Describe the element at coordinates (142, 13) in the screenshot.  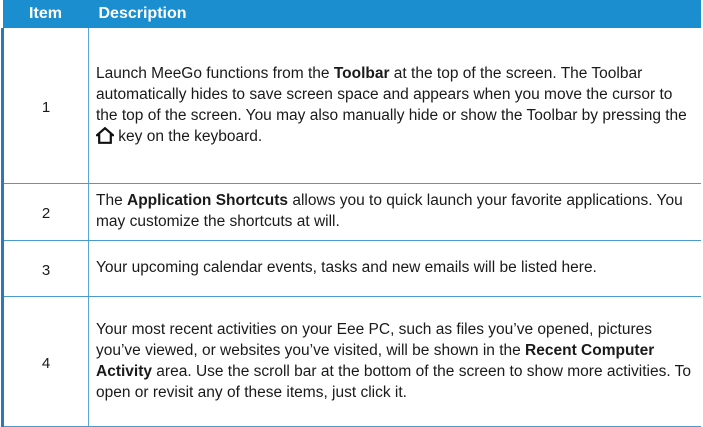
I see `header-description: Description` at that location.